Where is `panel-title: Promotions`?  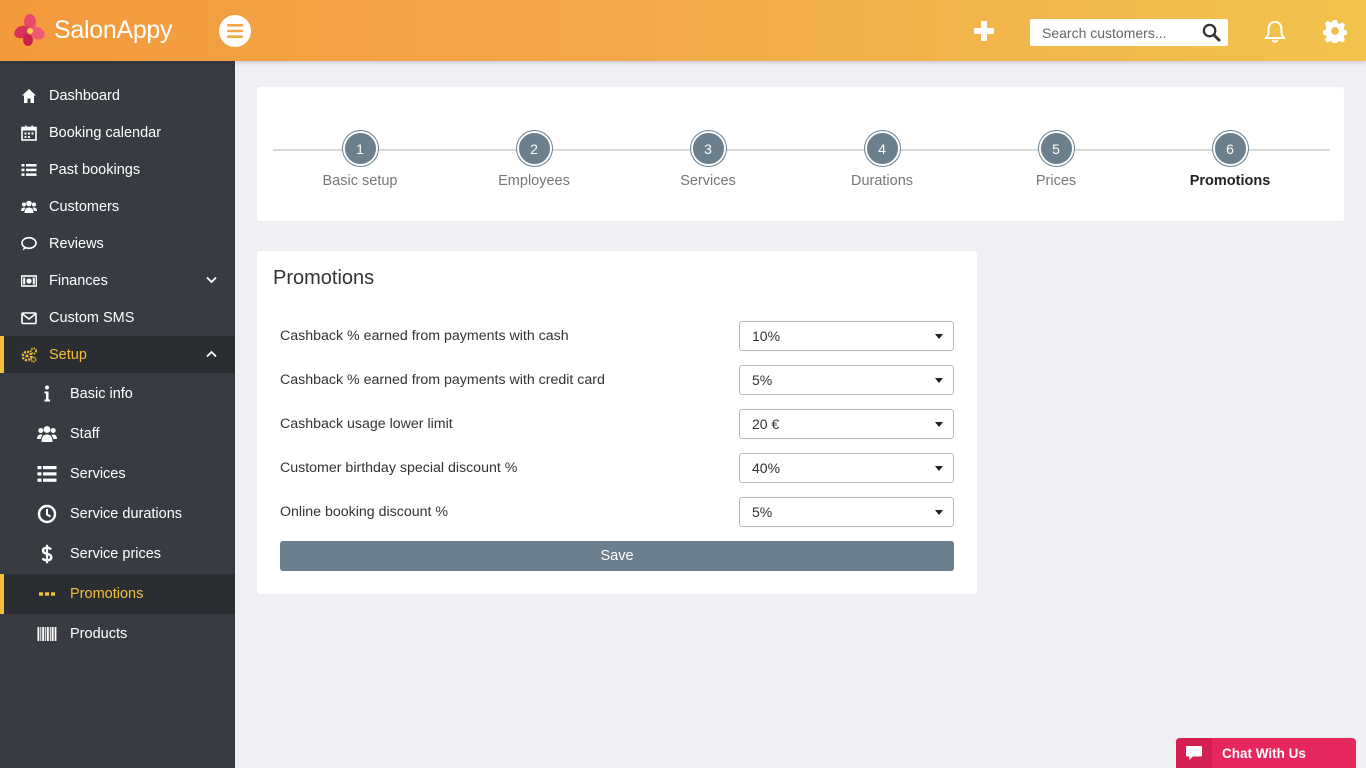
panel-title: Promotions is located at coordinates (324, 278).